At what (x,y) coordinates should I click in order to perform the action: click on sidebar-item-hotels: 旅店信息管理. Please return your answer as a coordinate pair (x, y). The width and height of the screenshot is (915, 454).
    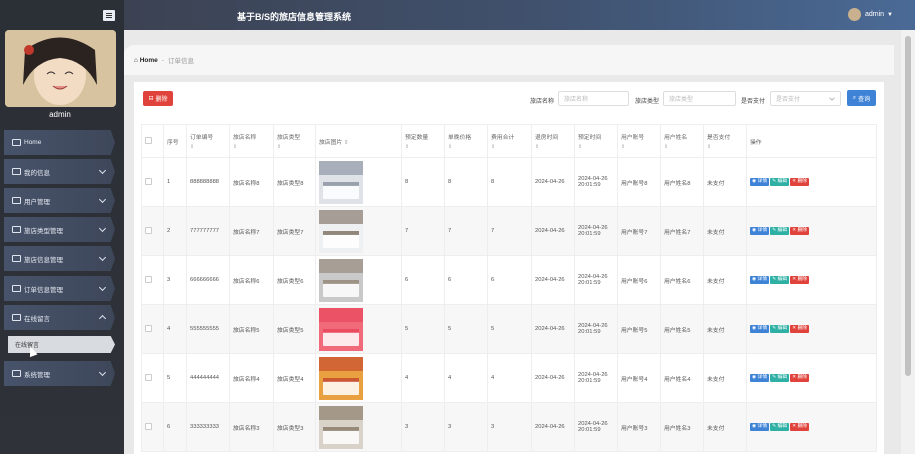
    Looking at the image, I should click on (59, 258).